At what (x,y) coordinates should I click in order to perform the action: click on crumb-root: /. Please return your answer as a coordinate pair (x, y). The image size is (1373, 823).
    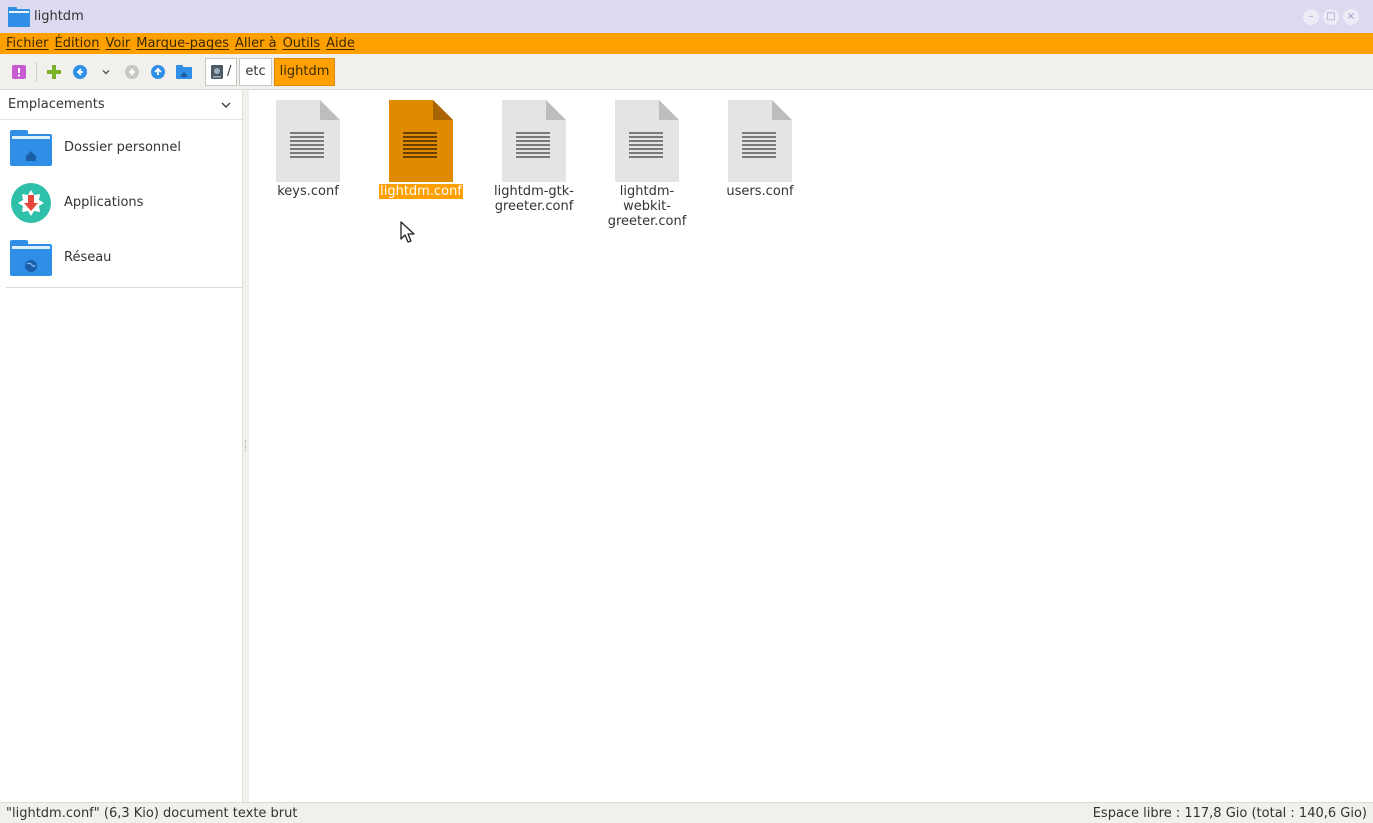
    Looking at the image, I should click on (221, 71).